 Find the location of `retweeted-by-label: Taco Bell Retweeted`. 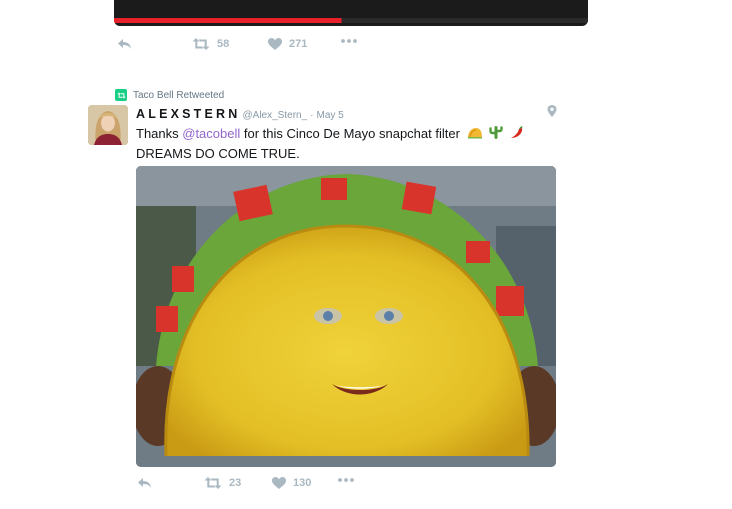

retweeted-by-label: Taco Bell Retweeted is located at coordinates (179, 95).